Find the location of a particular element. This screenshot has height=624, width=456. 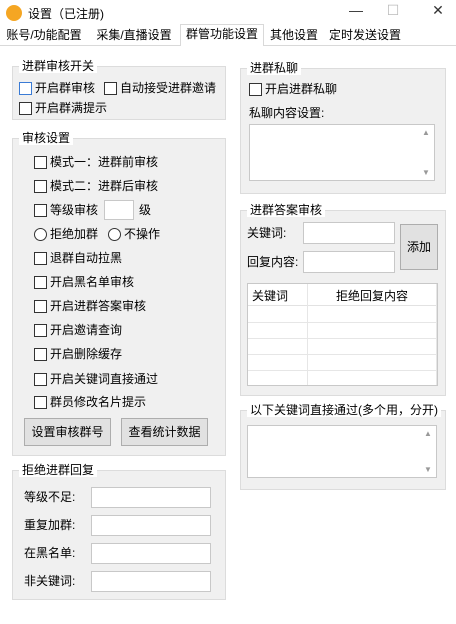

reject-label: 拒绝加群 is located at coordinates (74, 234).